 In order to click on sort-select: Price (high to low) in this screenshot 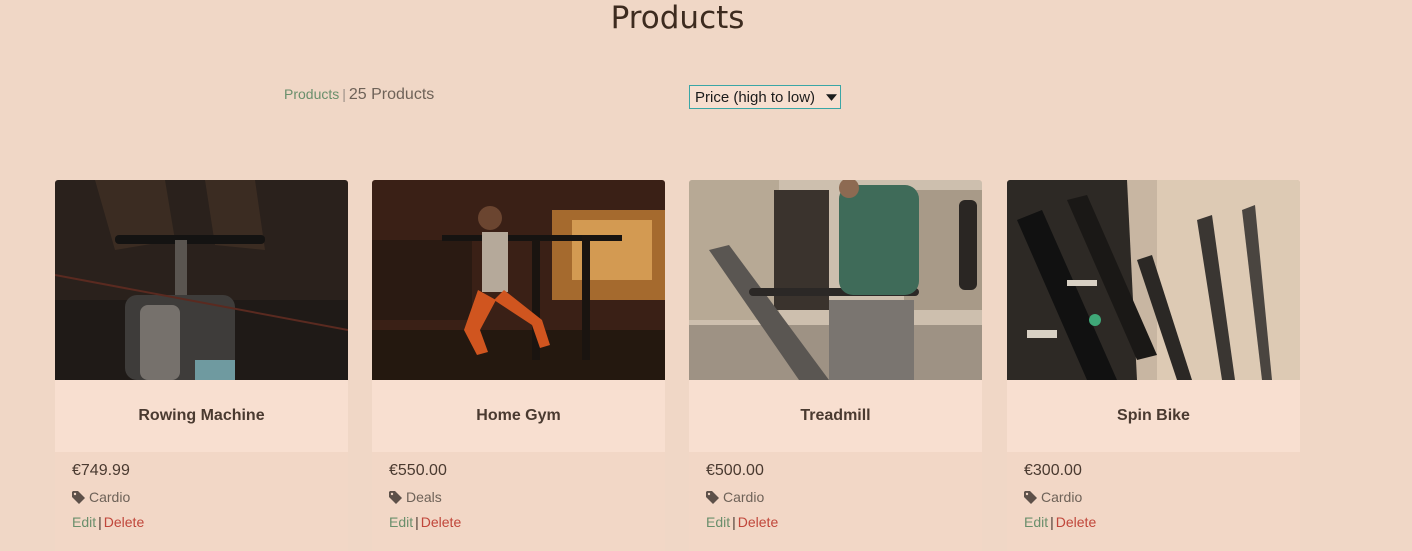, I will do `click(765, 97)`.